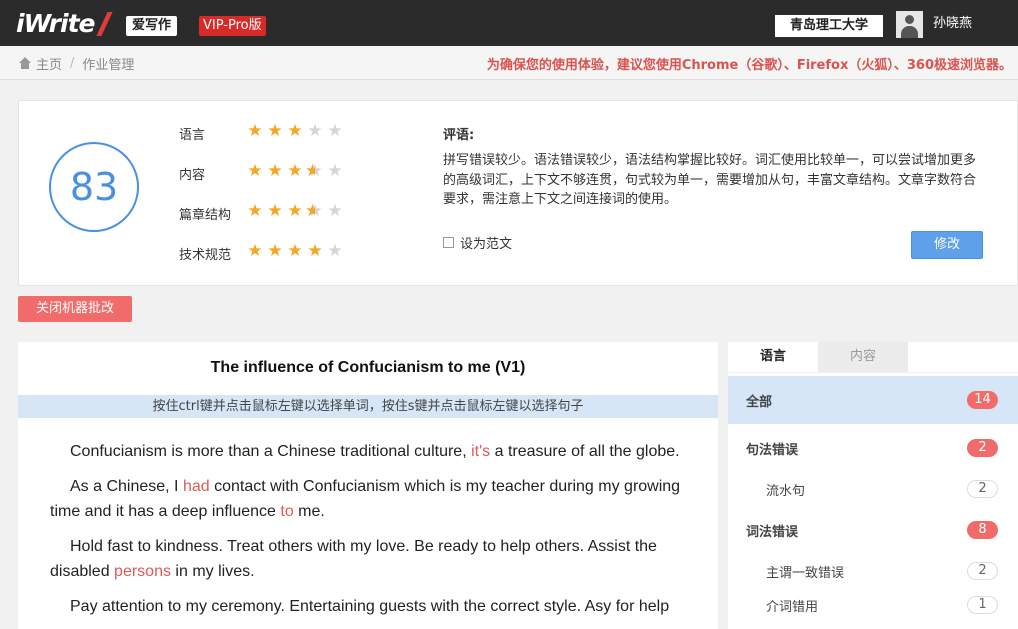 This screenshot has width=1018, height=629. What do you see at coordinates (104, 23) in the screenshot?
I see `logo-slash-icon` at bounding box center [104, 23].